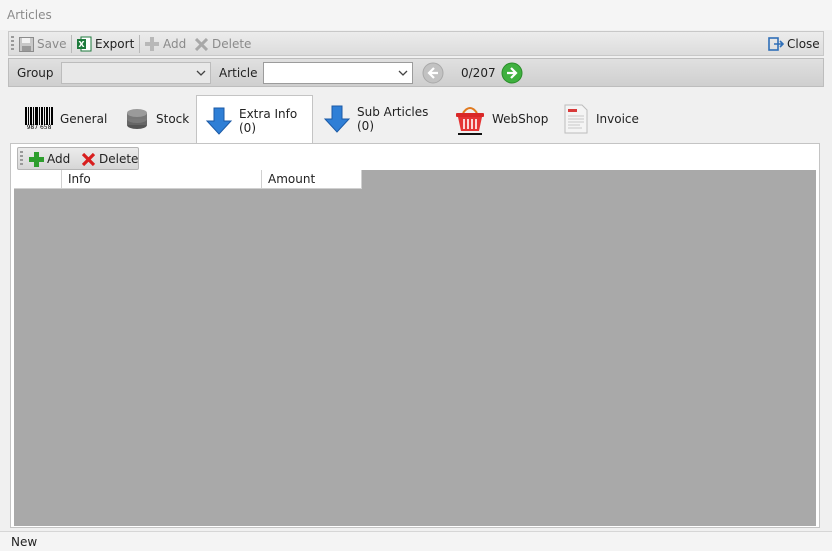  What do you see at coordinates (776, 44) in the screenshot?
I see `exit-door-icon` at bounding box center [776, 44].